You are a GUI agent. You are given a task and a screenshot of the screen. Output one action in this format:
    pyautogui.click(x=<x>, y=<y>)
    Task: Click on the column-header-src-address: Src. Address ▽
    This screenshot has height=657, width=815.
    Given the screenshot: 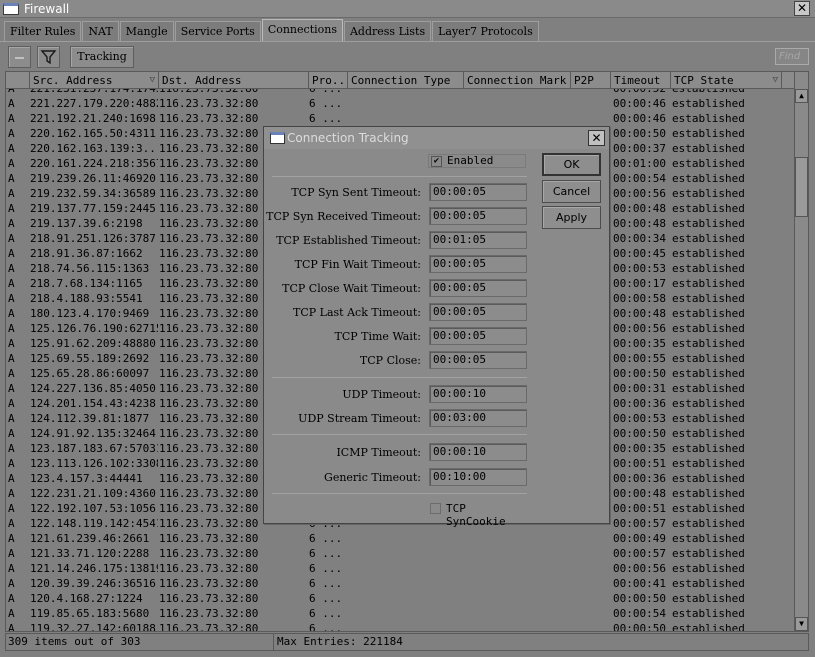 What is the action you would take?
    pyautogui.click(x=94, y=80)
    